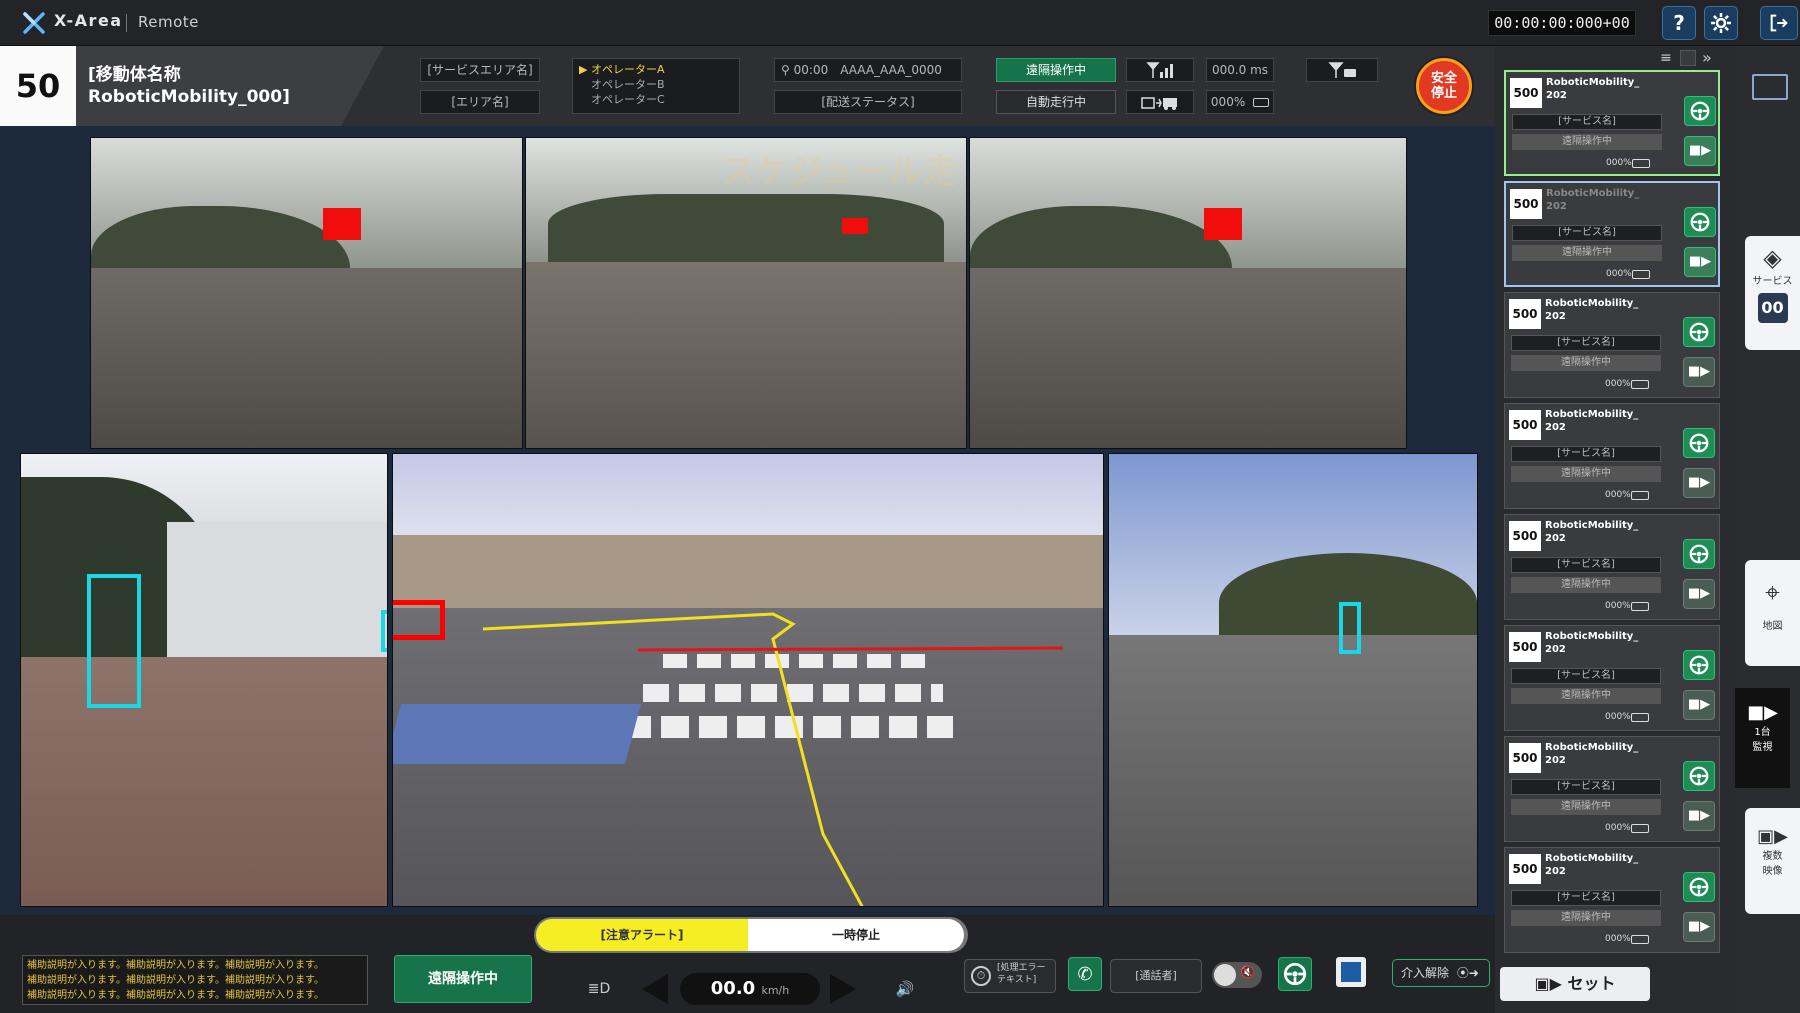  What do you see at coordinates (1017, 980) in the screenshot?
I see `error-text-line: テキスト]` at bounding box center [1017, 980].